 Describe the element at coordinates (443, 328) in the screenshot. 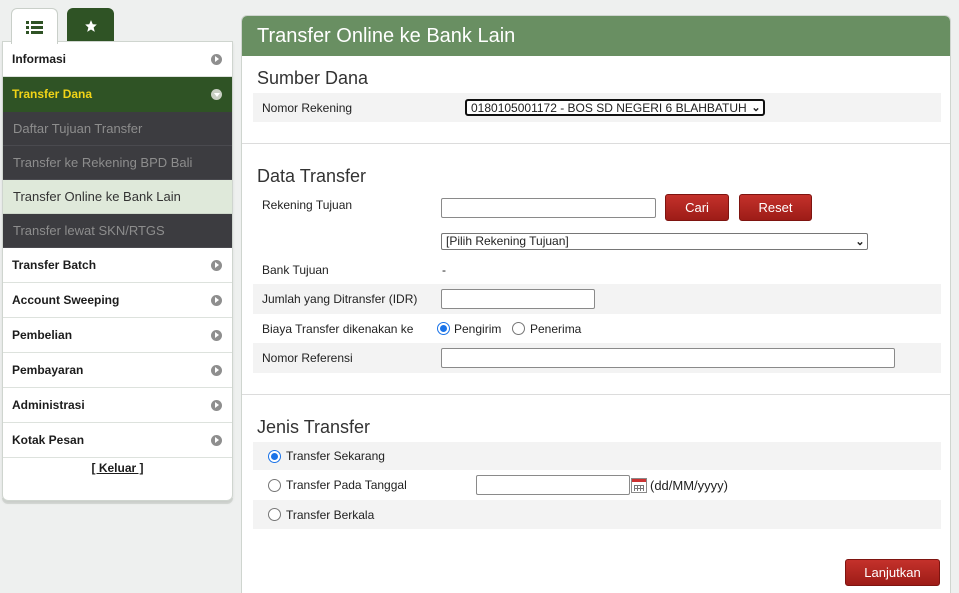

I see `radio-pengirim` at that location.